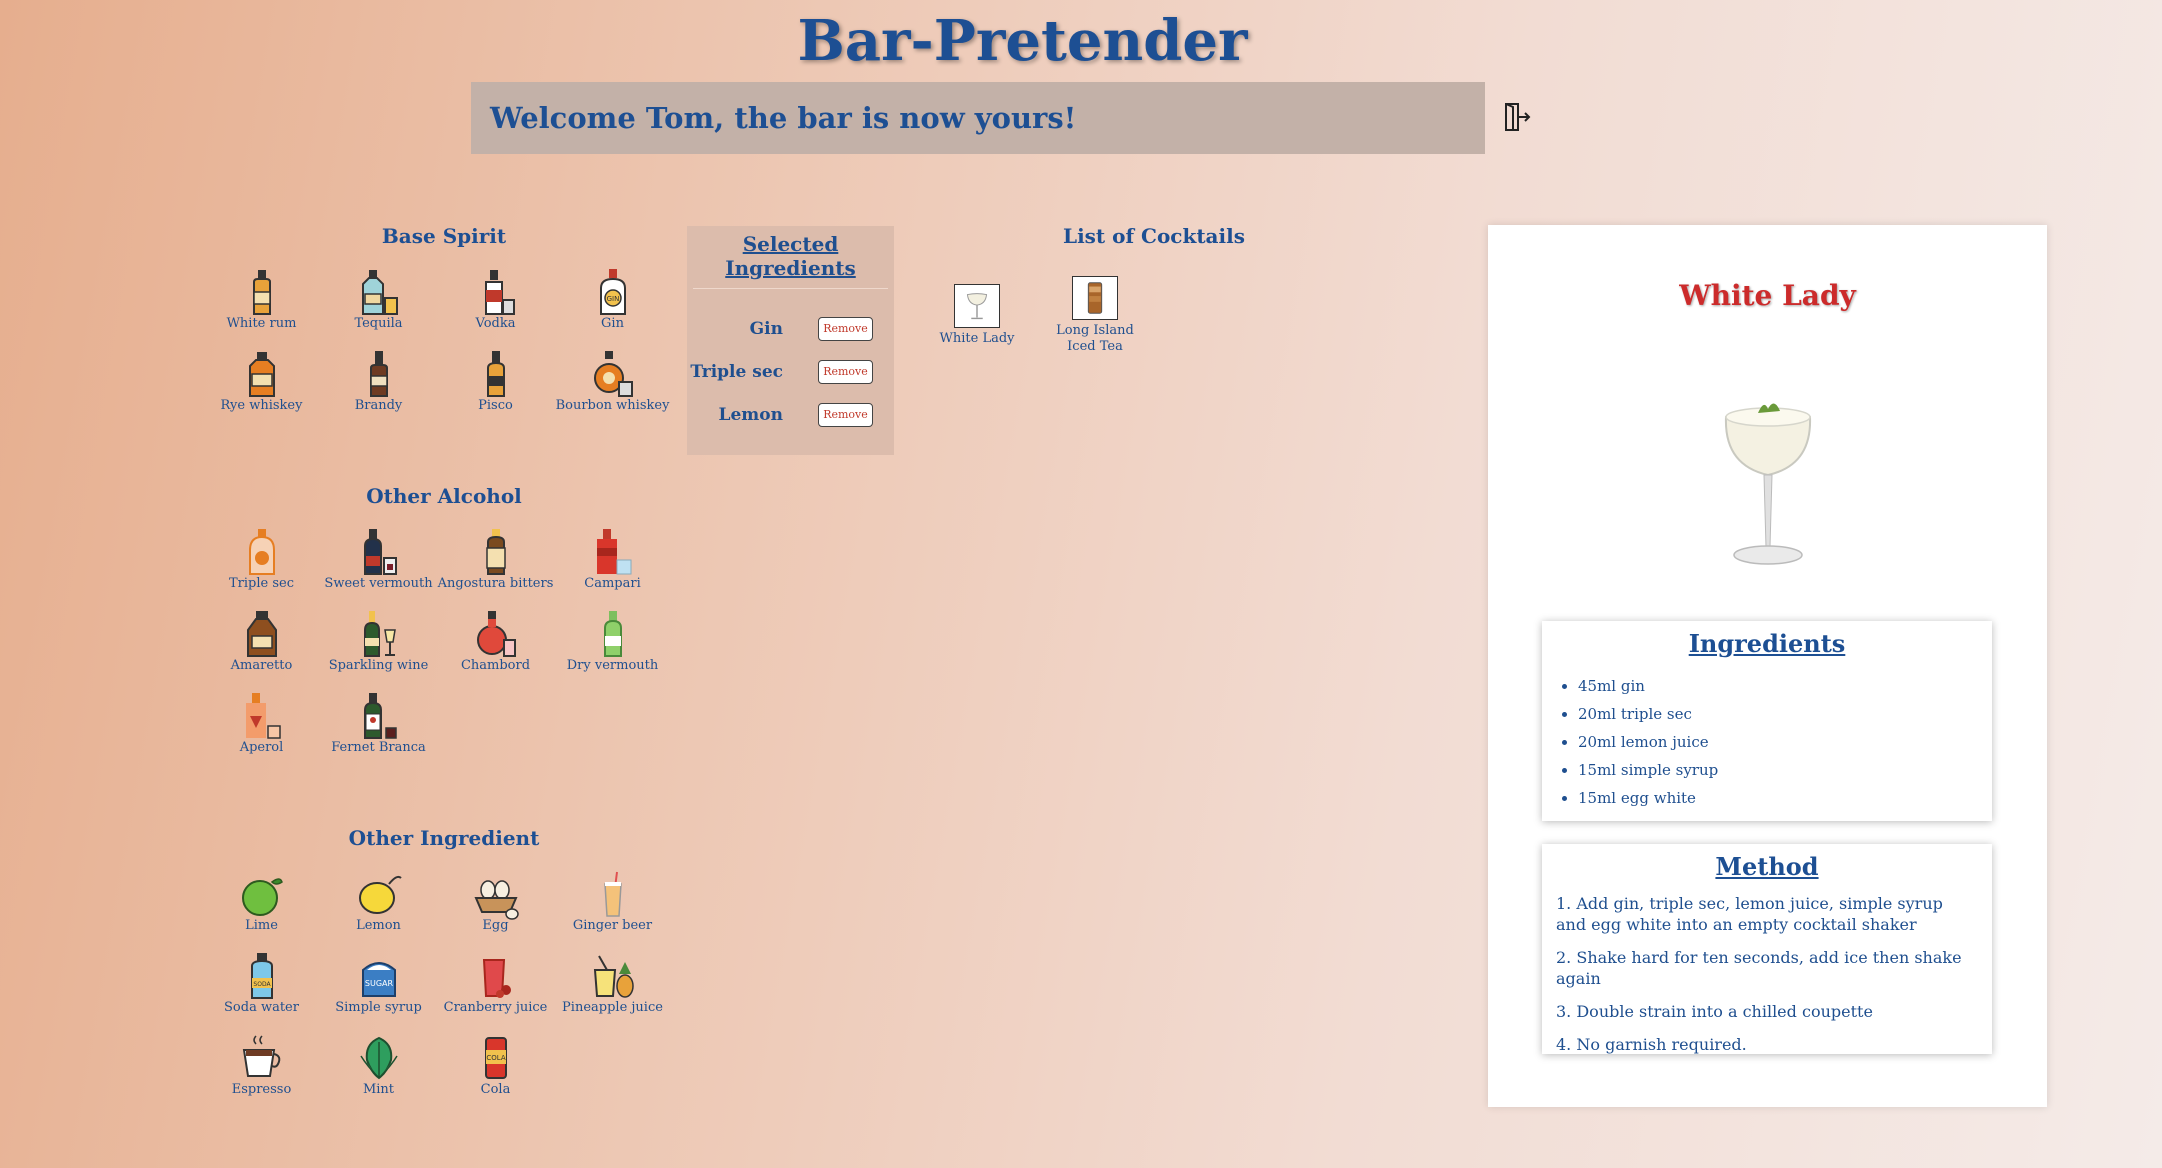  I want to click on ingredient-sweet-vermouth: Sweet vermouth, so click(378, 558).